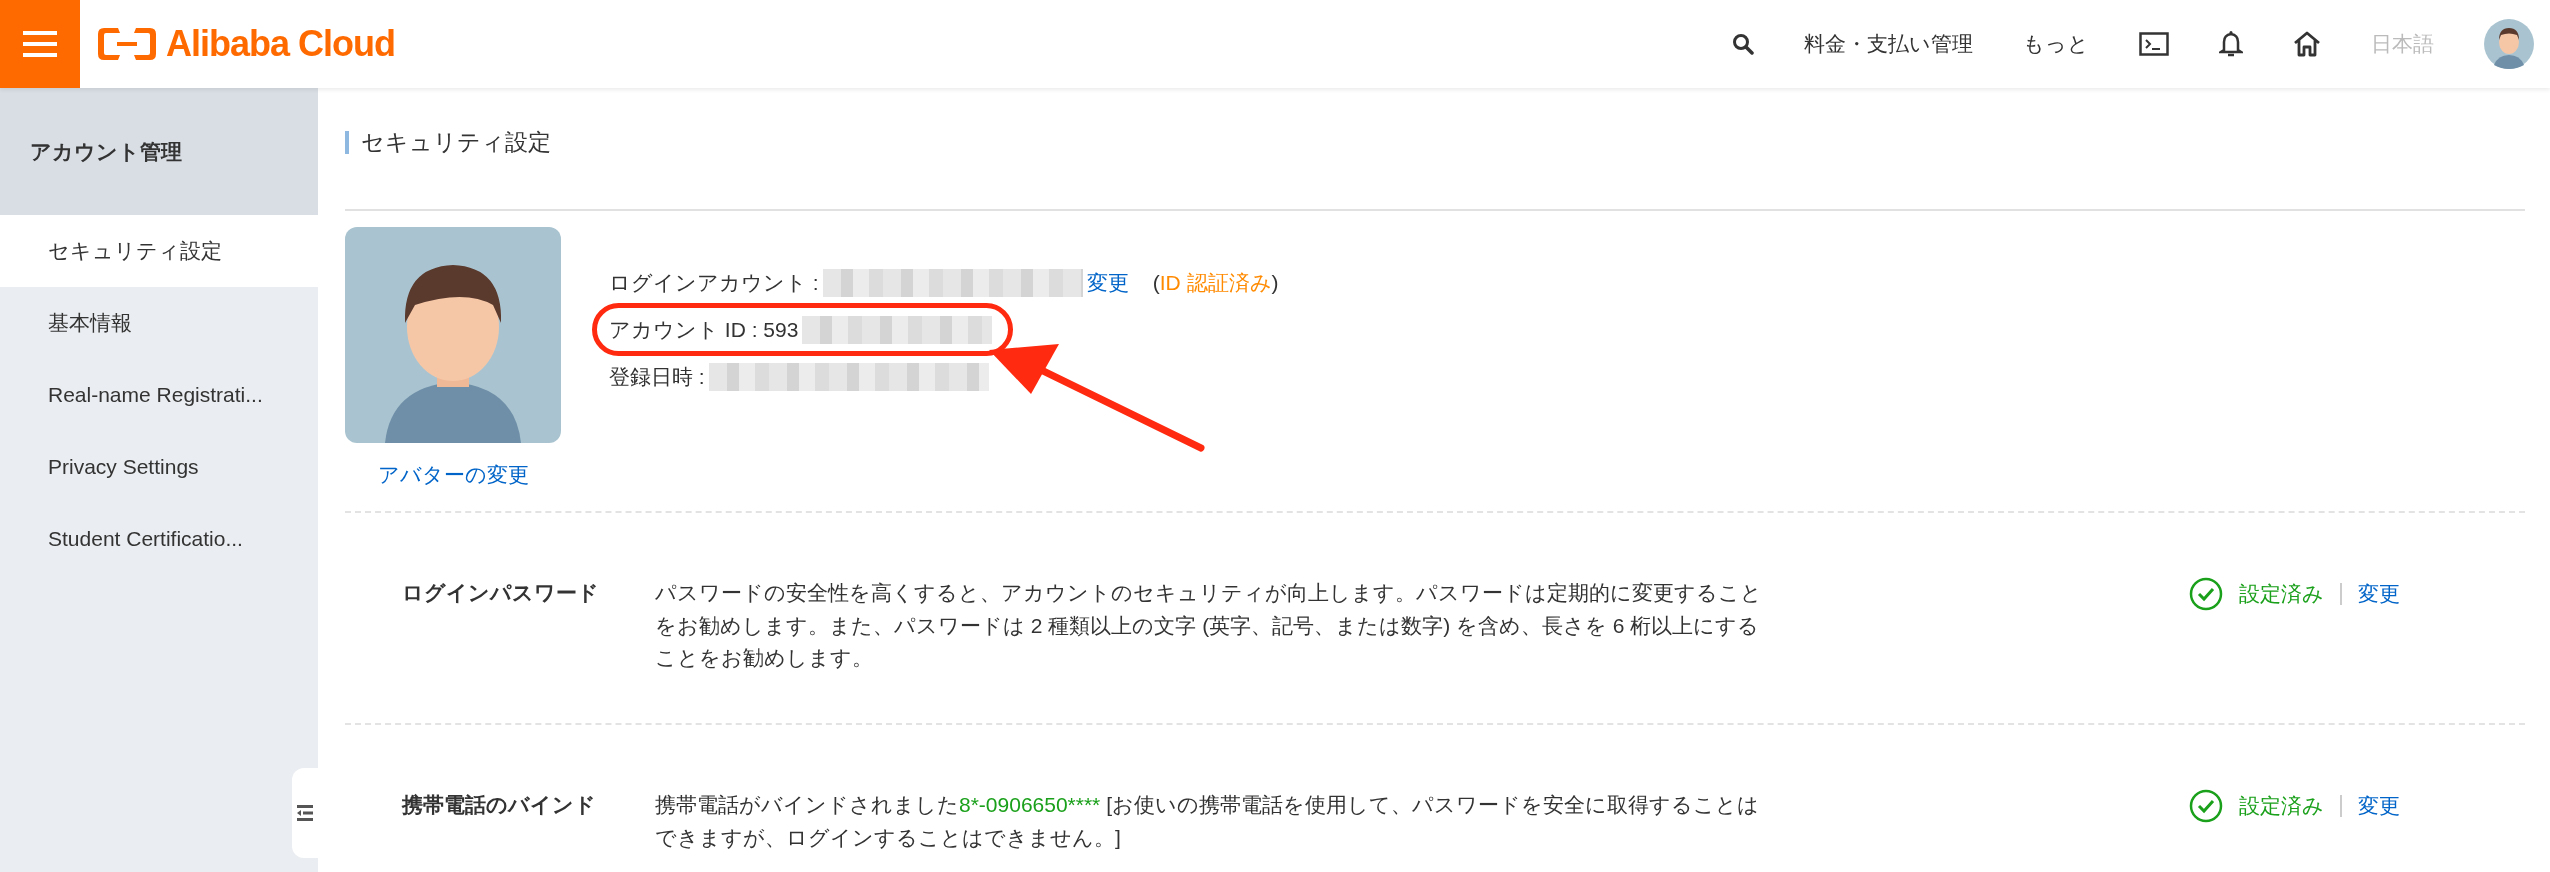 The width and height of the screenshot is (2550, 872). Describe the element at coordinates (1209, 626) in the screenshot. I see `item-description: パスワードの安全性を高くすると、アカウントのセキュリティが向上します。パスワードは定期的に変更することをお勧めします。また、パスワードは 2 種類以上の文字 (英字、記号、または数字) を含め、長さを 6 桁以上にすることをお勧めします。` at that location.